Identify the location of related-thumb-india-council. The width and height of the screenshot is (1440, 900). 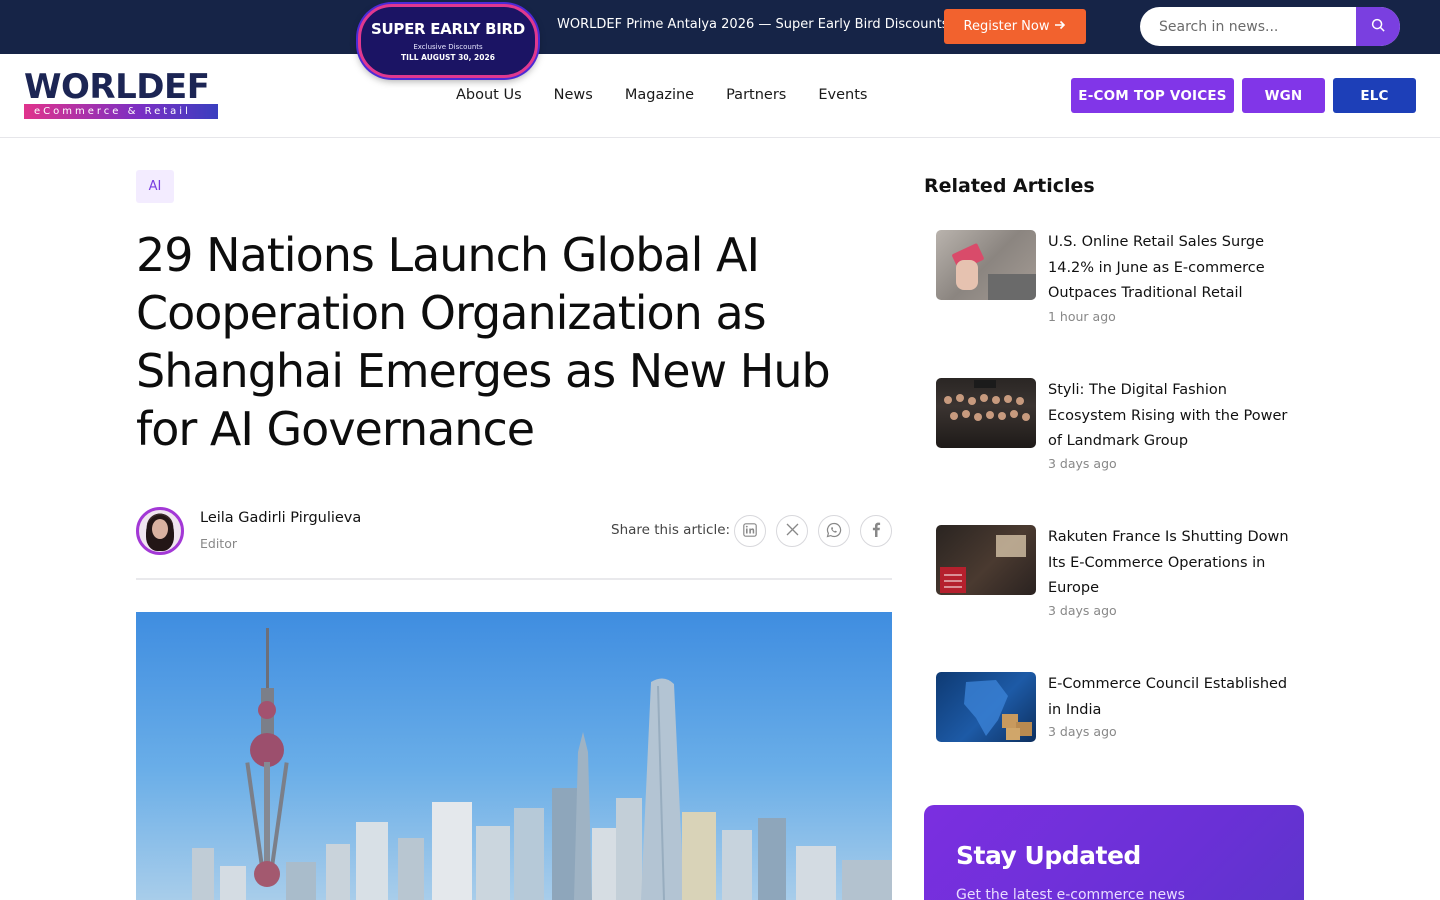
(986, 707).